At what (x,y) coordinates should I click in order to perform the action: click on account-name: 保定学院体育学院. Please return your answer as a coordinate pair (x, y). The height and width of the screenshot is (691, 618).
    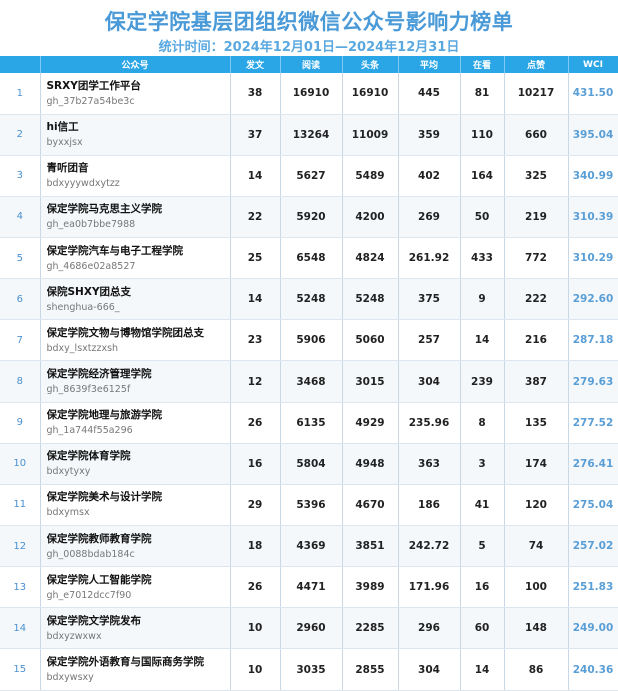
    Looking at the image, I should click on (88, 456).